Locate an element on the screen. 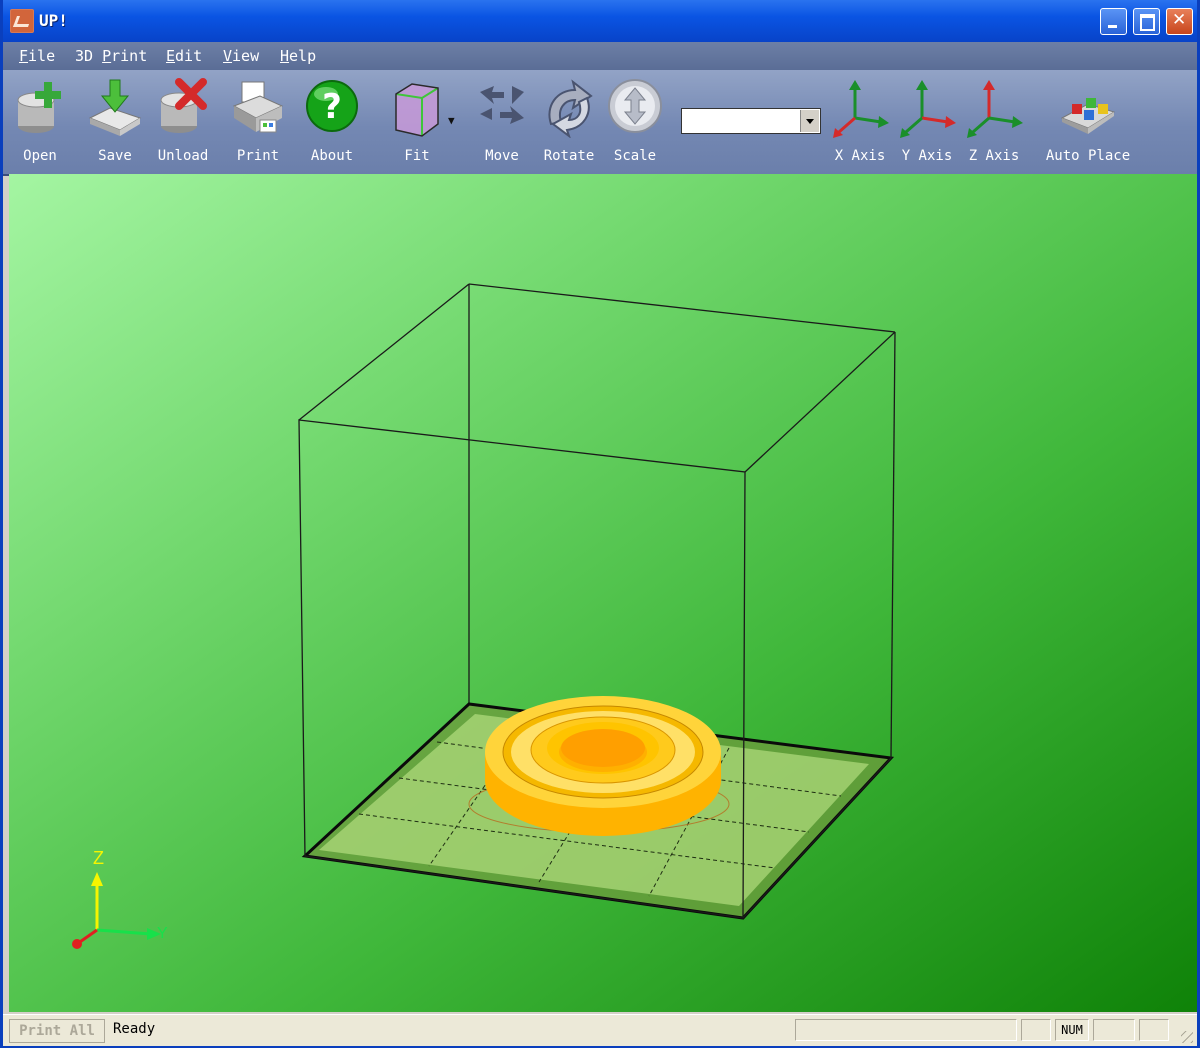  scale-value-select is located at coordinates (751, 121).